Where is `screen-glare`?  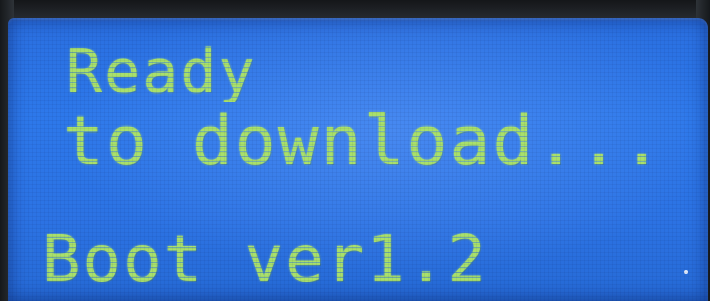 screen-glare is located at coordinates (686, 272).